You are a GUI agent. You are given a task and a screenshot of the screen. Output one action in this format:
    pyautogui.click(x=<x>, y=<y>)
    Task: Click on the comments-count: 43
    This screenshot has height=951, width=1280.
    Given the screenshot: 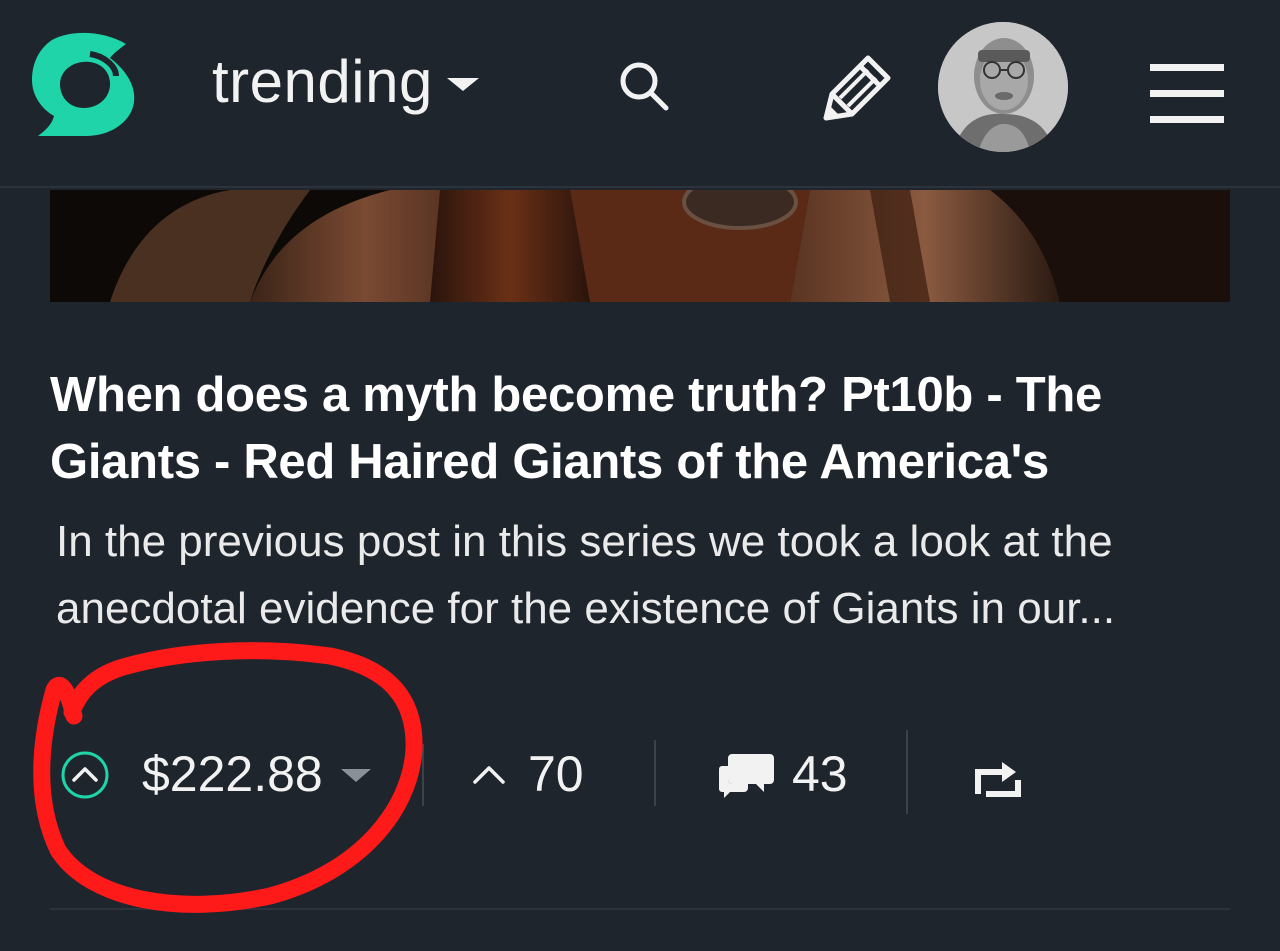 What is the action you would take?
    pyautogui.click(x=820, y=774)
    